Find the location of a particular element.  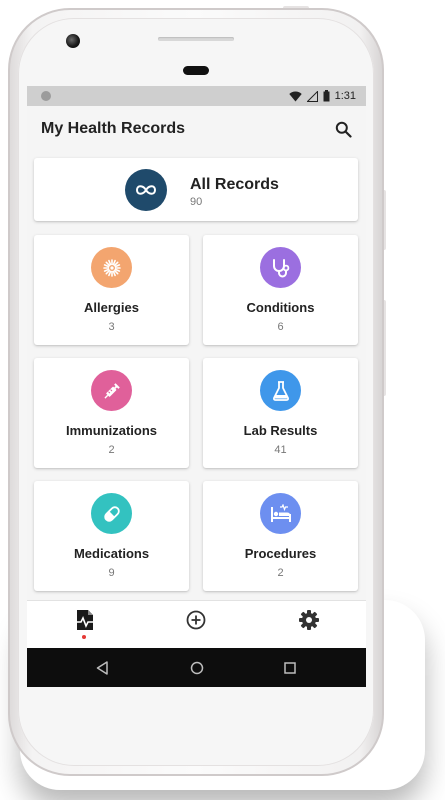

health-record-icon is located at coordinates (85, 620).